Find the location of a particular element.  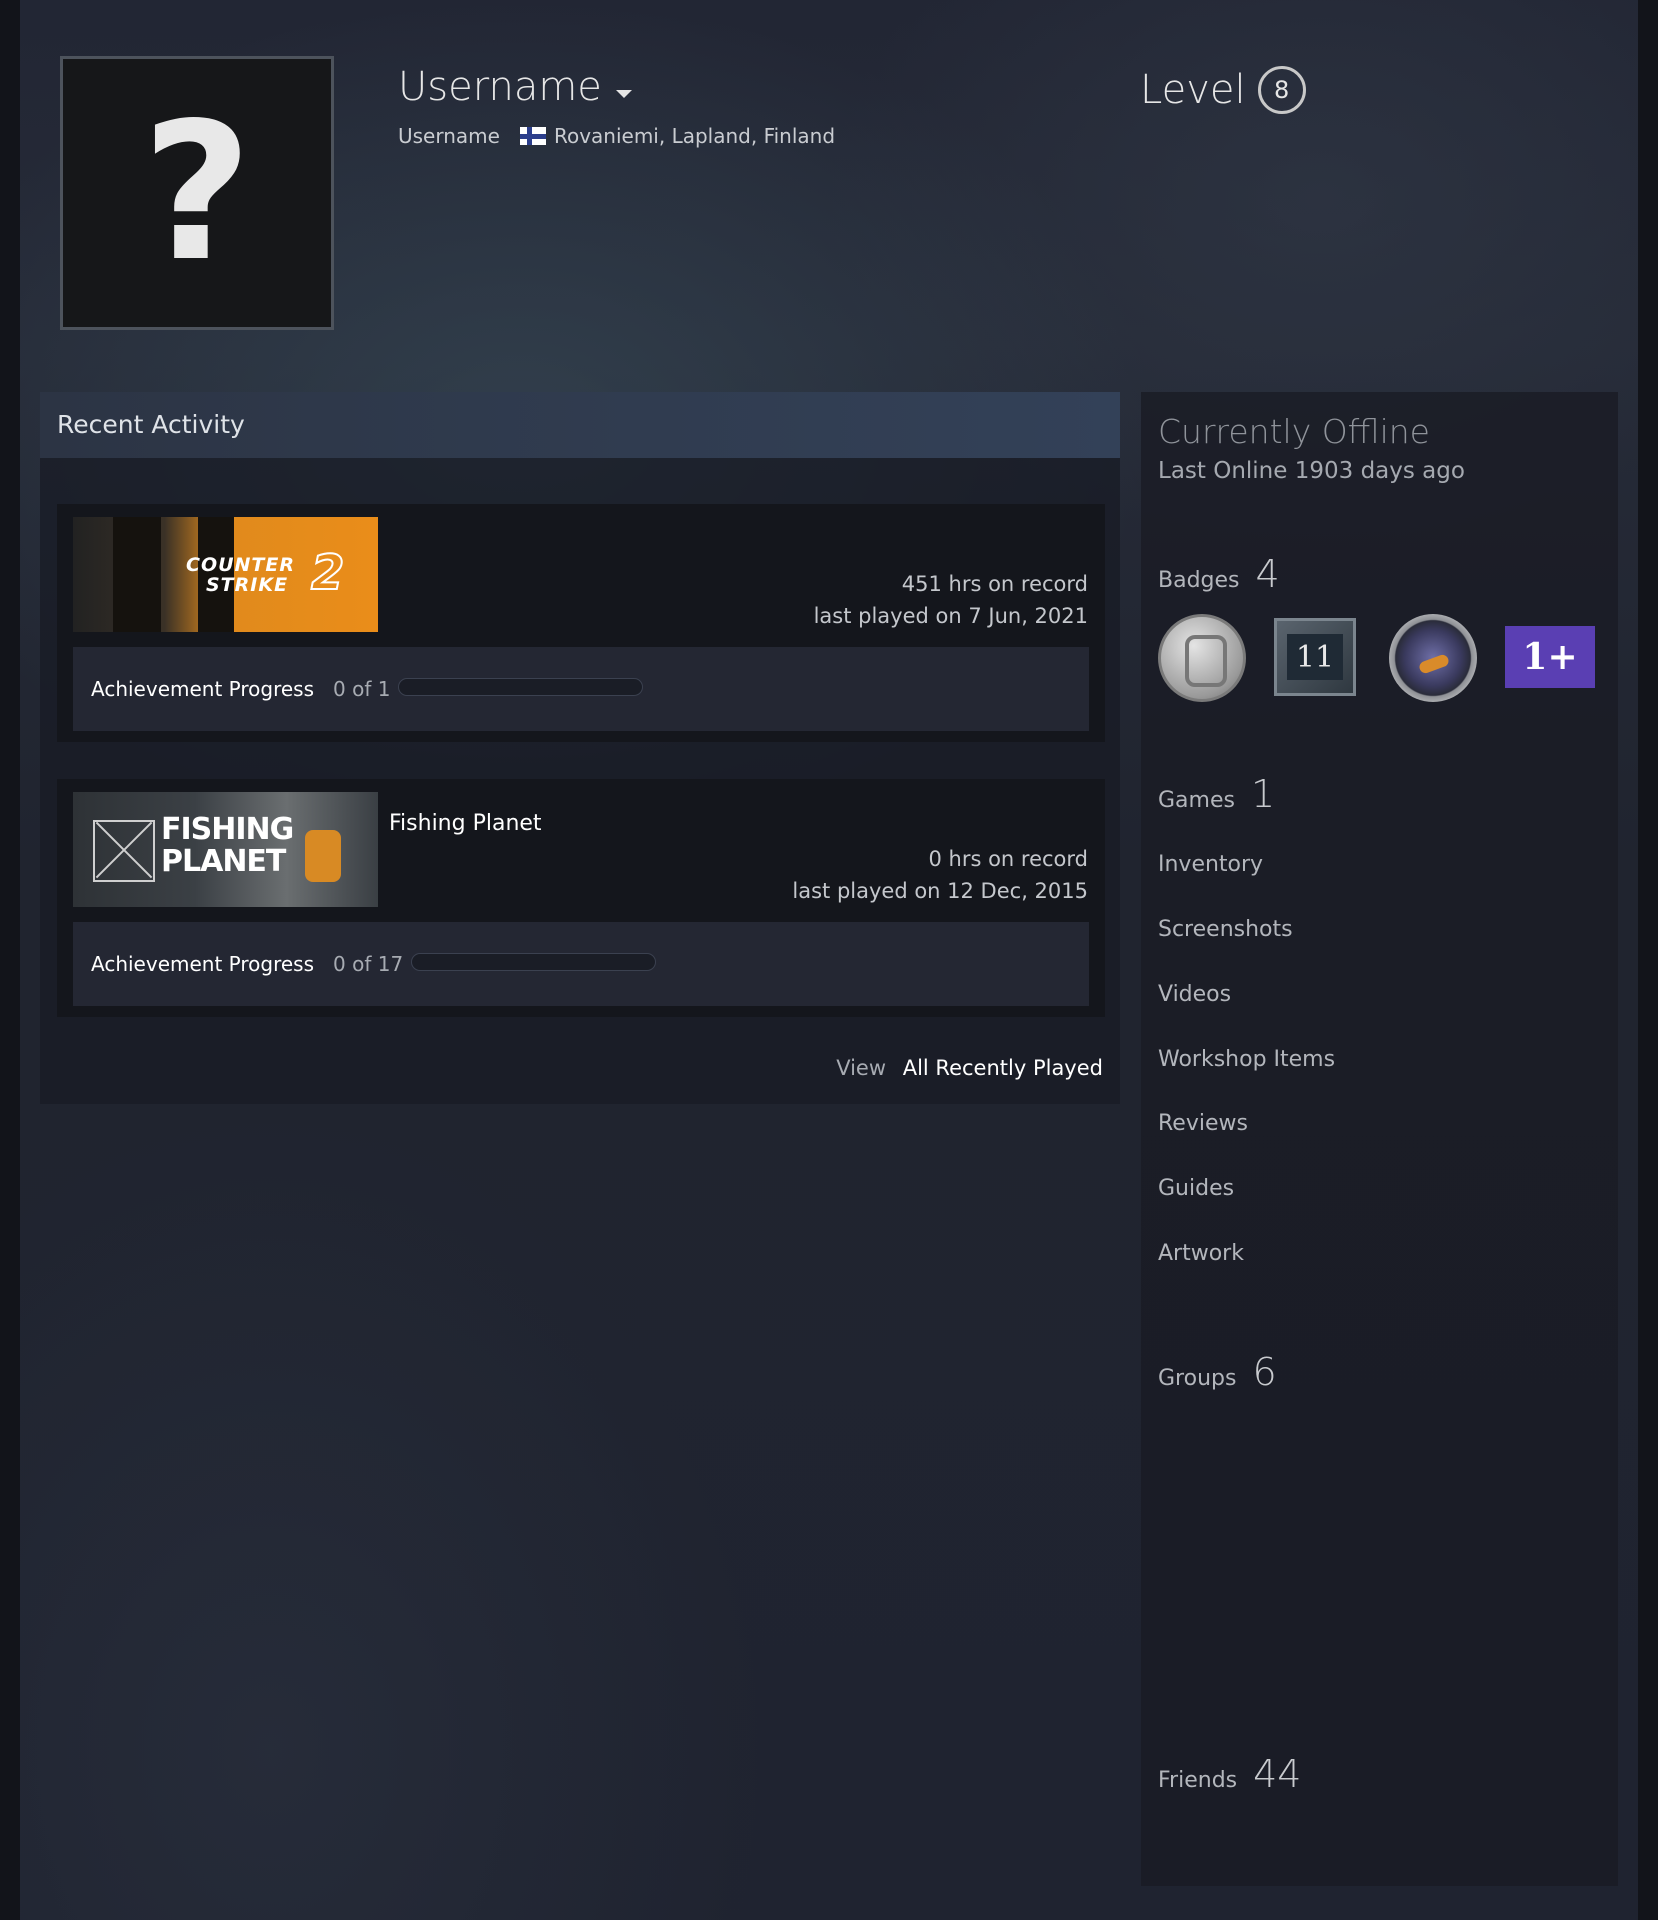

all-recently-played-link: All Recently Played is located at coordinates (1003, 1068).